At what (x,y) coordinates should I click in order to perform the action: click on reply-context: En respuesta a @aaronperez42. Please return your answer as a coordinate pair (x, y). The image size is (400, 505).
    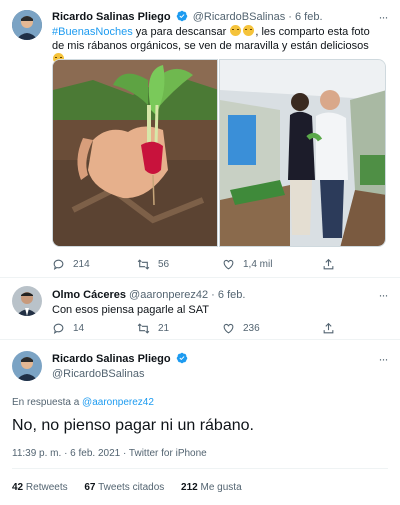
    Looking at the image, I should click on (83, 402).